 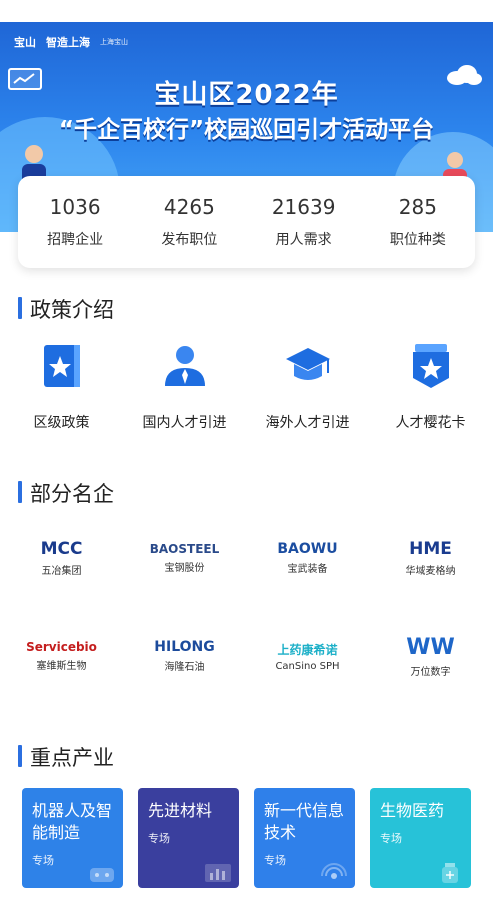 What do you see at coordinates (189, 207) in the screenshot?
I see `stat-value: 4265` at bounding box center [189, 207].